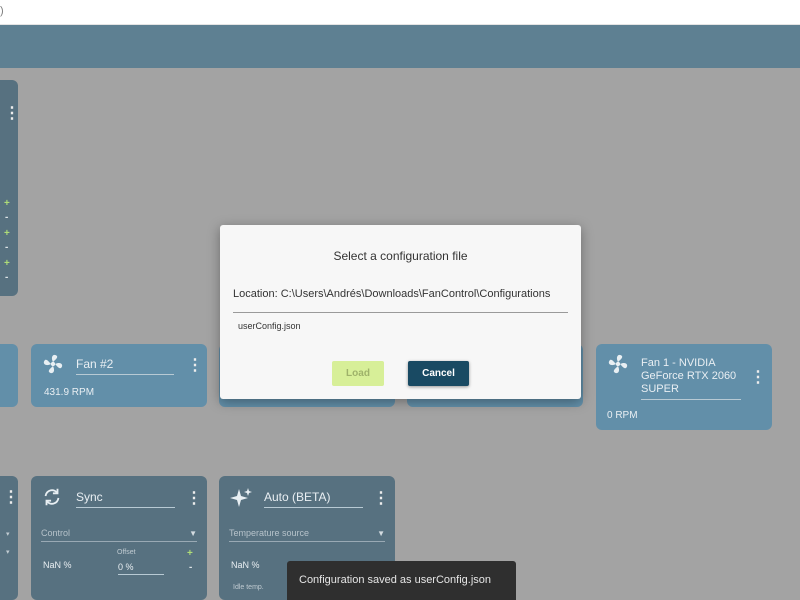  I want to click on dialog-divider, so click(400, 312).